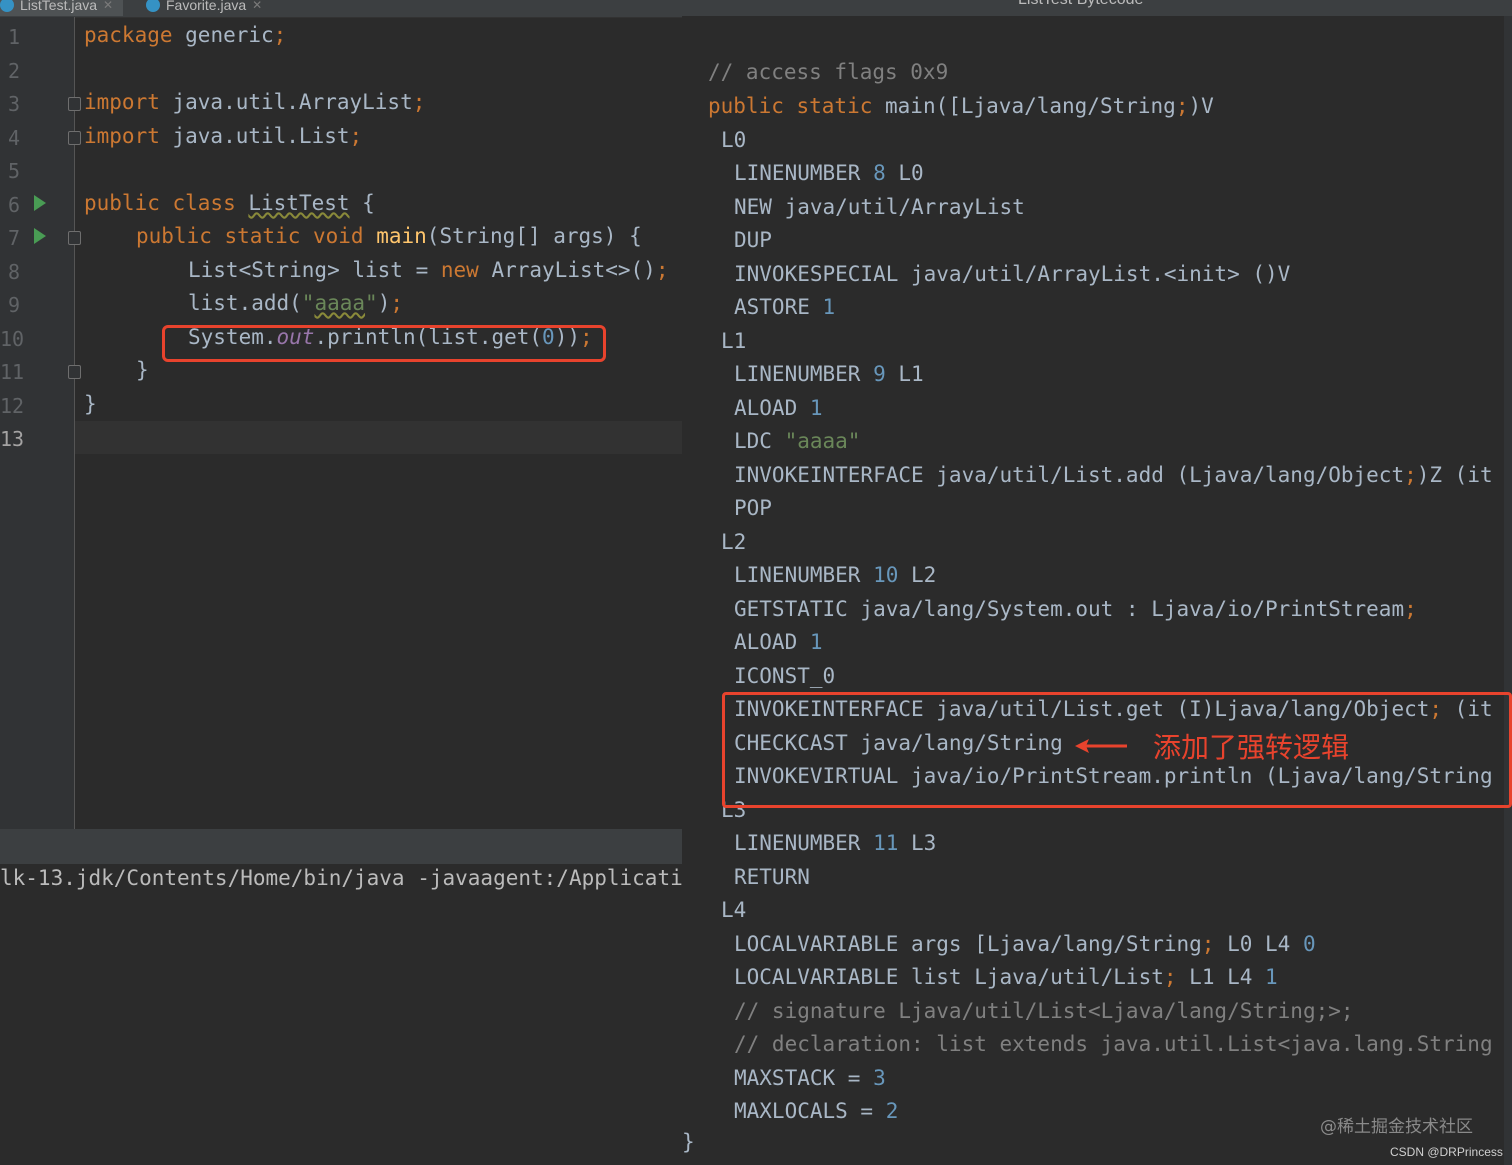 The image size is (1512, 1165). What do you see at coordinates (1030, 106) in the screenshot?
I see `signature: main([Ljava/lang/String` at bounding box center [1030, 106].